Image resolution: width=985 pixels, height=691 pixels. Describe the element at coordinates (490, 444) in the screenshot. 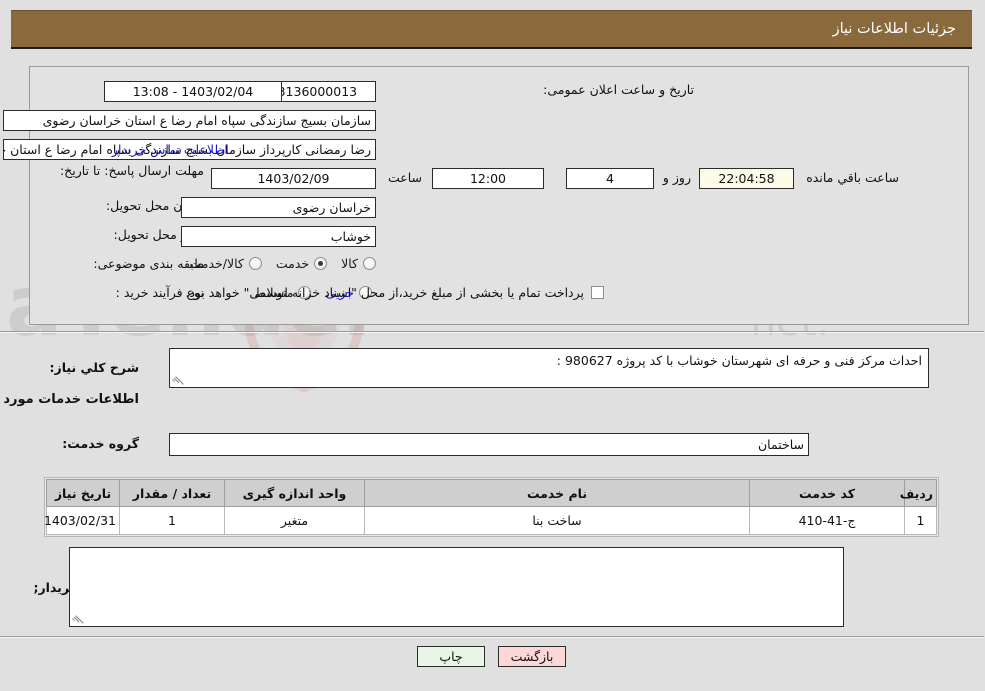

I see `service-group-value: ساختمان` at that location.